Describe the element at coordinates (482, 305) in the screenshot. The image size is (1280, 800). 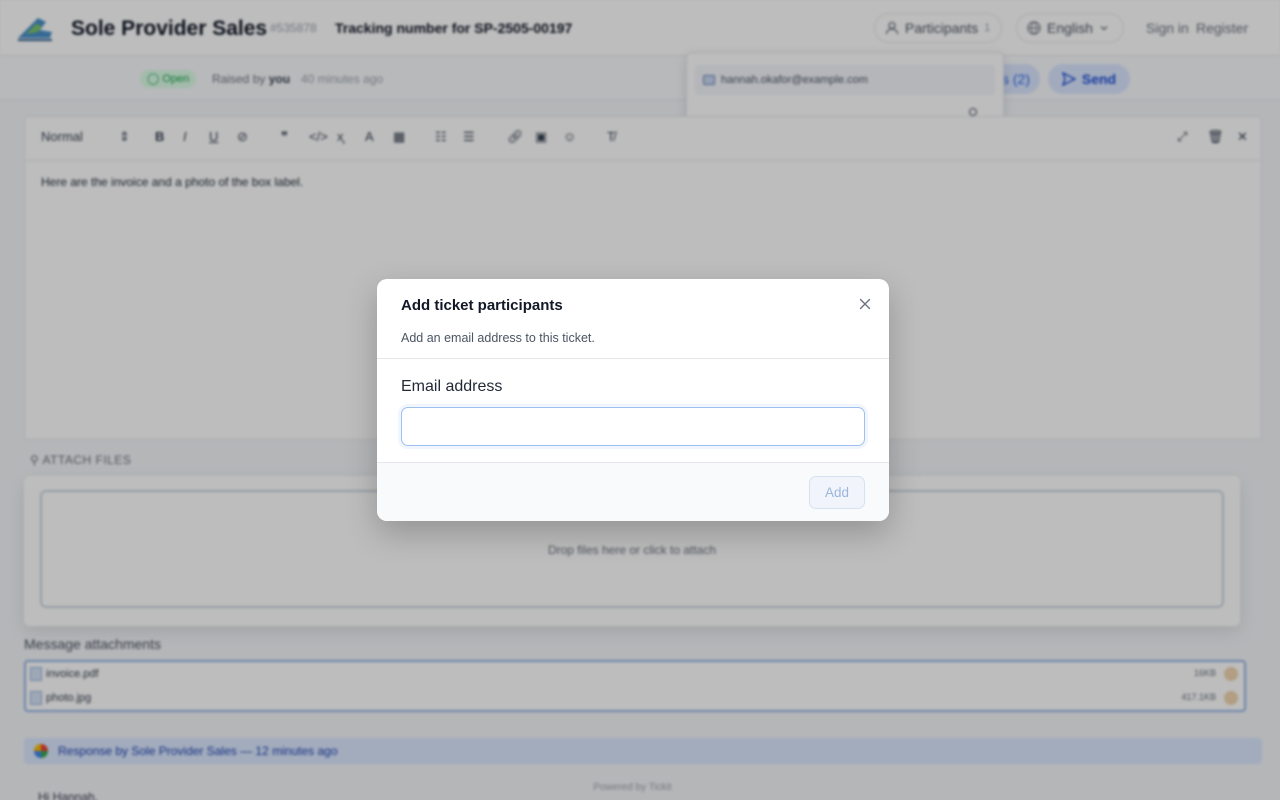
I see `modal-title: Add ticket participants` at that location.